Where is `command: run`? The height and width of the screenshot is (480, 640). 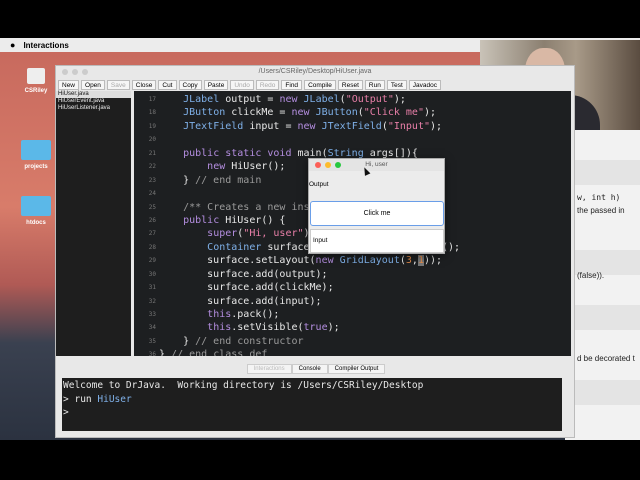 command: run is located at coordinates (83, 399).